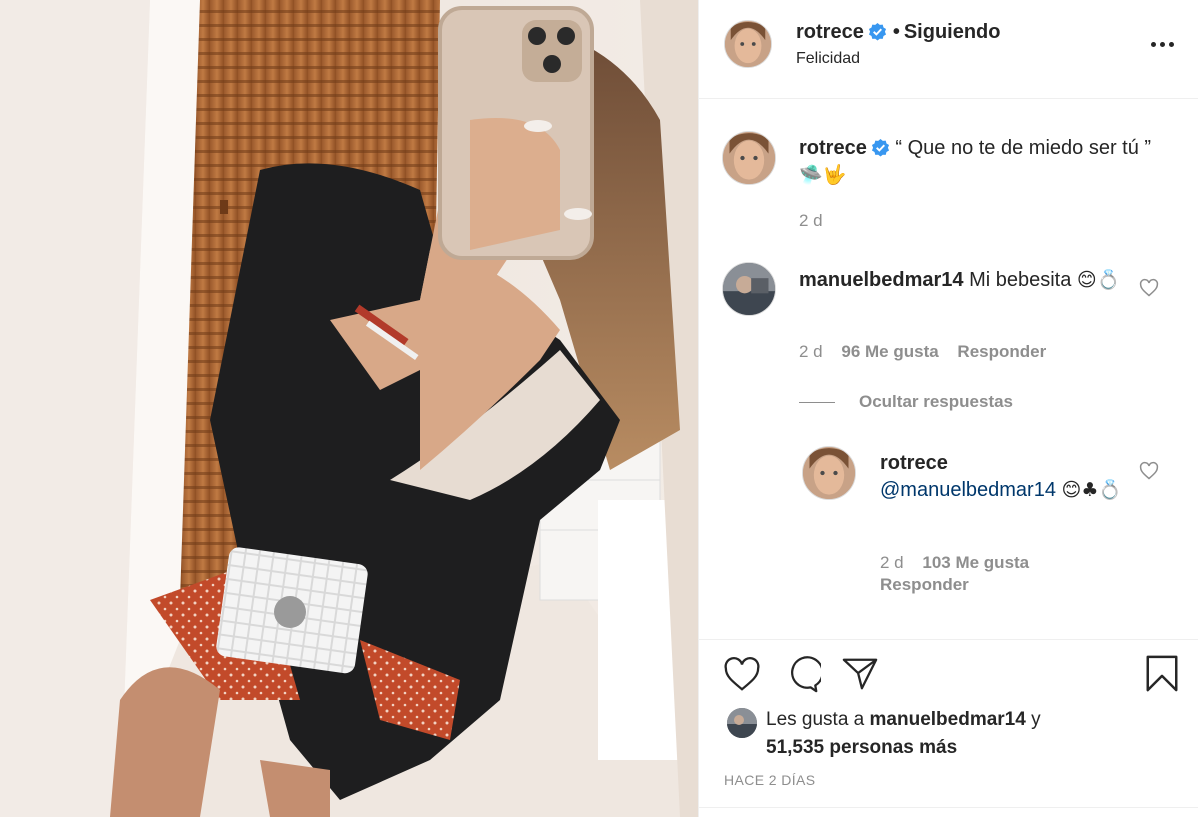 This screenshot has height=817, width=1198. What do you see at coordinates (1005, 463) in the screenshot?
I see `reply-username: rotrece` at bounding box center [1005, 463].